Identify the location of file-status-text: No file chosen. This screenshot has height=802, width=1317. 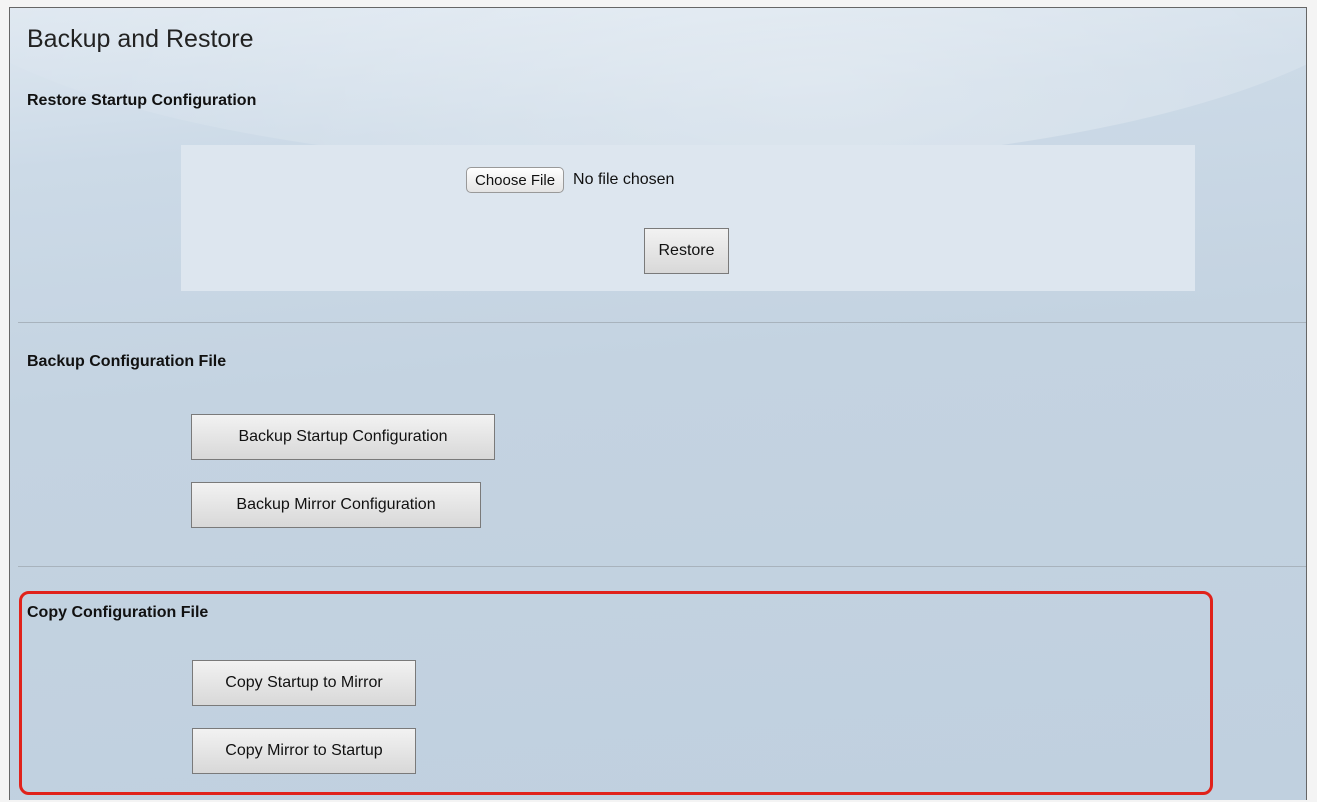
(624, 179).